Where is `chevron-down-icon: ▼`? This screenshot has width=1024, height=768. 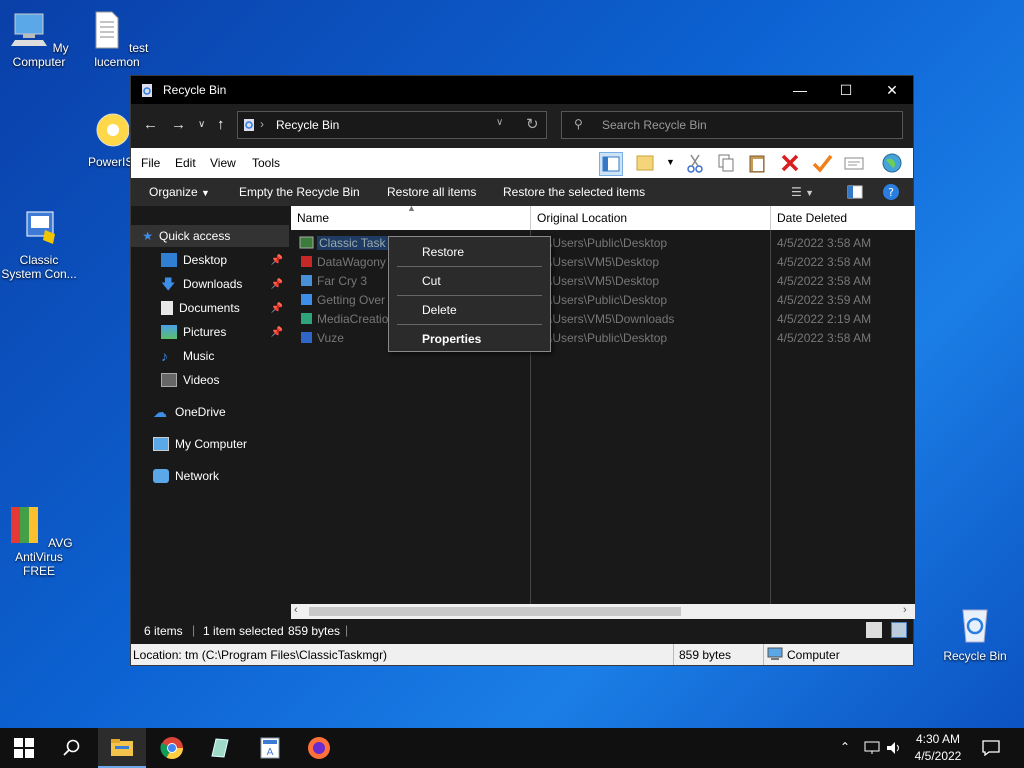 chevron-down-icon: ▼ is located at coordinates (205, 193).